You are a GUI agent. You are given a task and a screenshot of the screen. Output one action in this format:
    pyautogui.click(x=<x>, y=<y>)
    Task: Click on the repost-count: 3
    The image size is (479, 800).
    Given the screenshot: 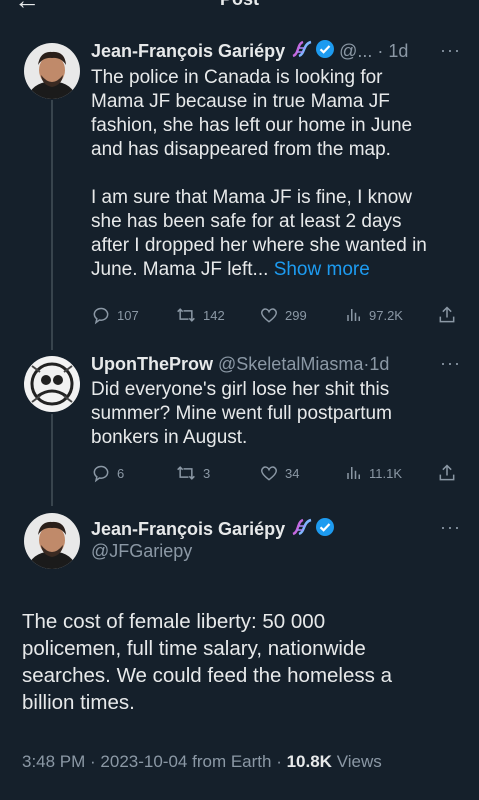 What is the action you would take?
    pyautogui.click(x=207, y=473)
    